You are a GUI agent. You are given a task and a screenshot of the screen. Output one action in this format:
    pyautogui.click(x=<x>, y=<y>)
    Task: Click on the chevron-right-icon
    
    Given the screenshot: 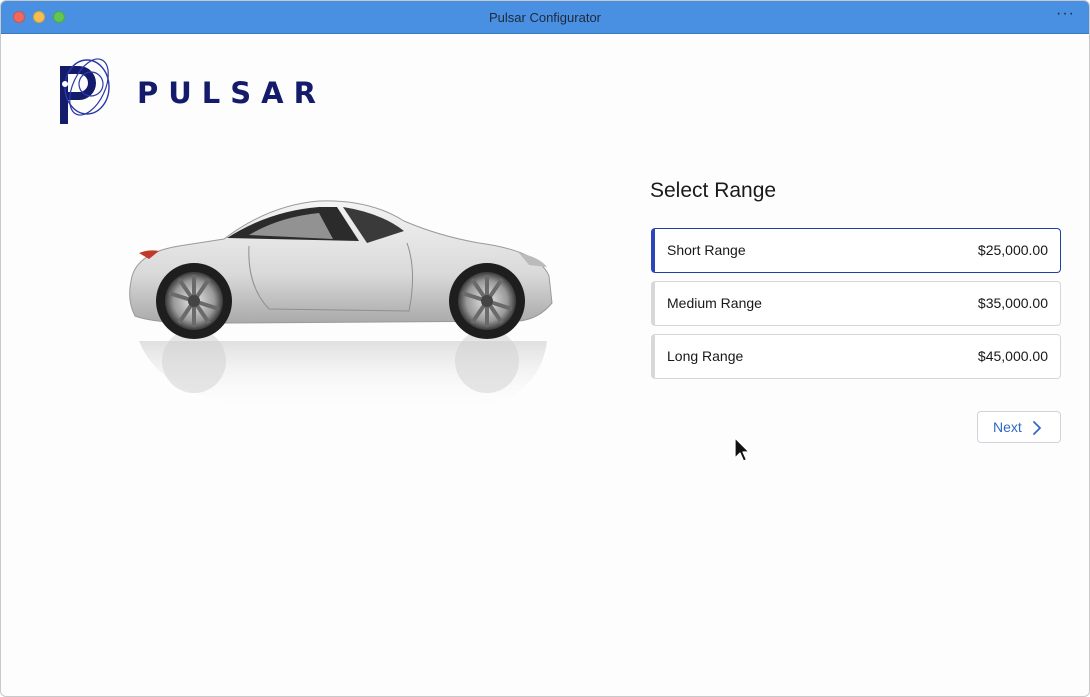 What is the action you would take?
    pyautogui.click(x=1037, y=428)
    